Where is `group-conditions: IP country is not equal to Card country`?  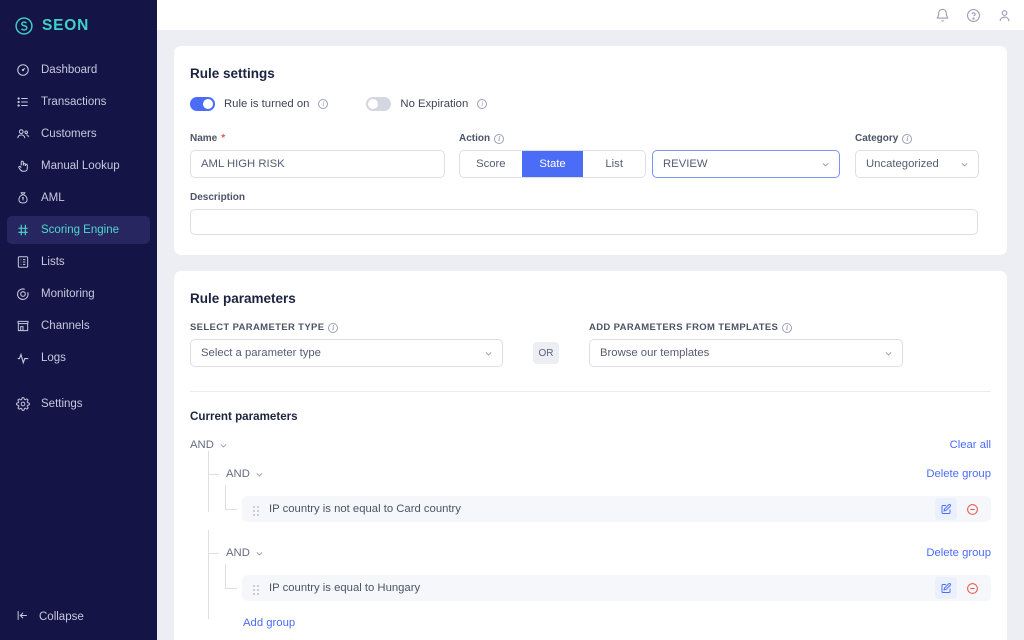
group-conditions: IP country is not equal to Card country is located at coordinates (608, 503).